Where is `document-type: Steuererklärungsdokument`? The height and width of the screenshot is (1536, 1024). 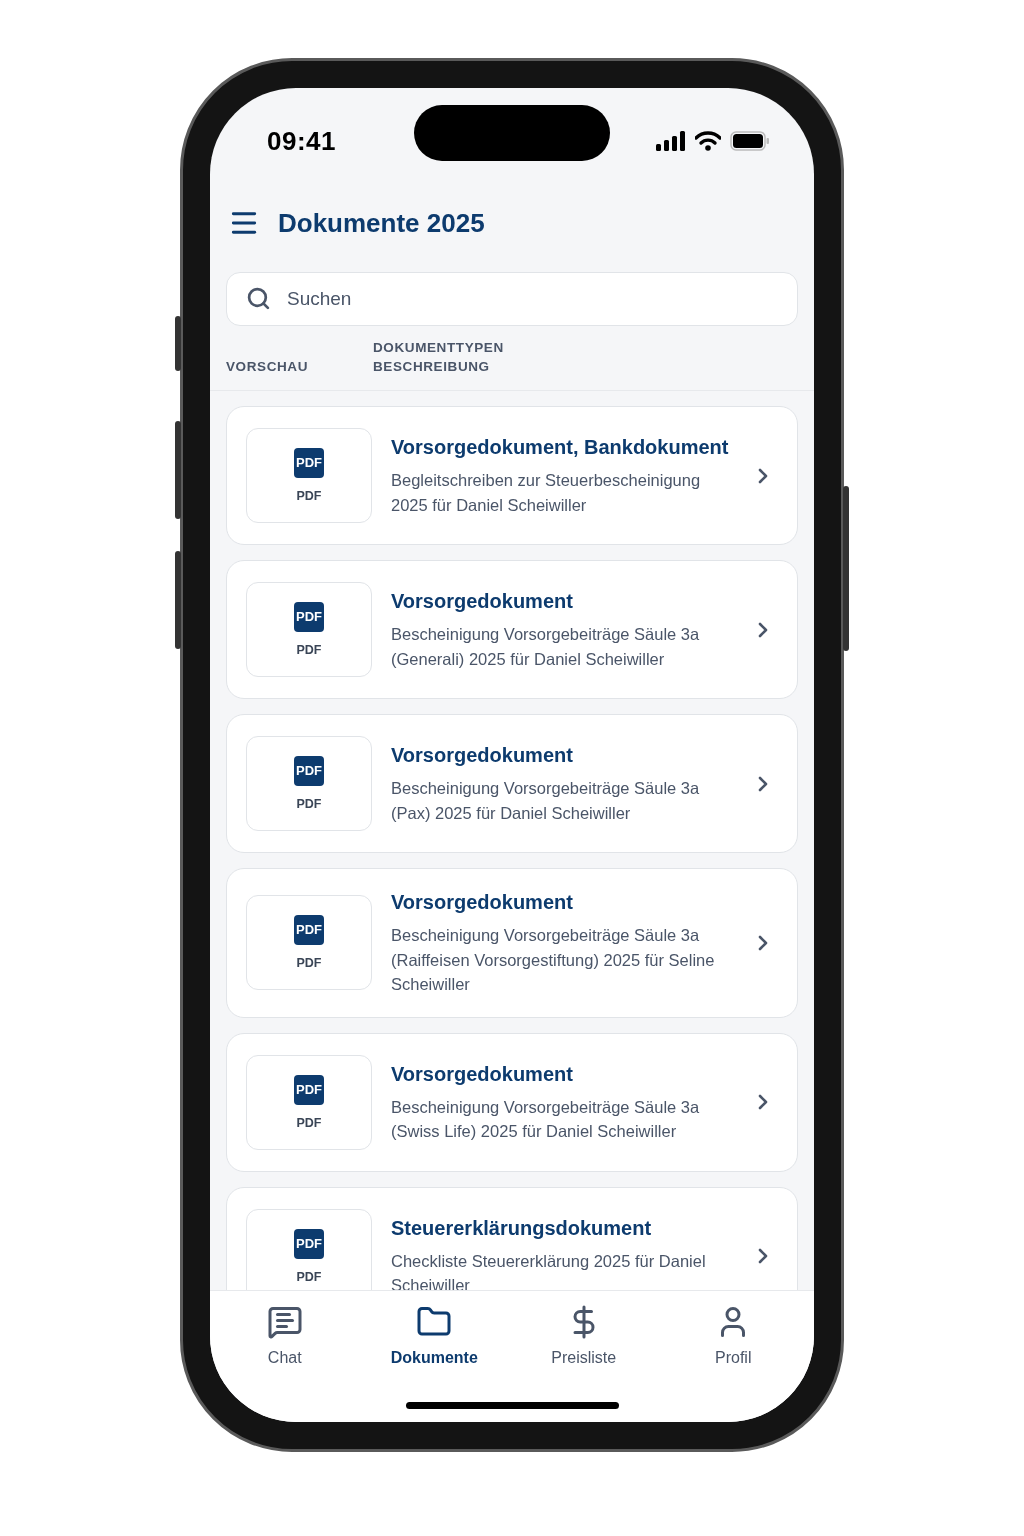
document-type: Steuererklärungsdokument is located at coordinates (522, 1228).